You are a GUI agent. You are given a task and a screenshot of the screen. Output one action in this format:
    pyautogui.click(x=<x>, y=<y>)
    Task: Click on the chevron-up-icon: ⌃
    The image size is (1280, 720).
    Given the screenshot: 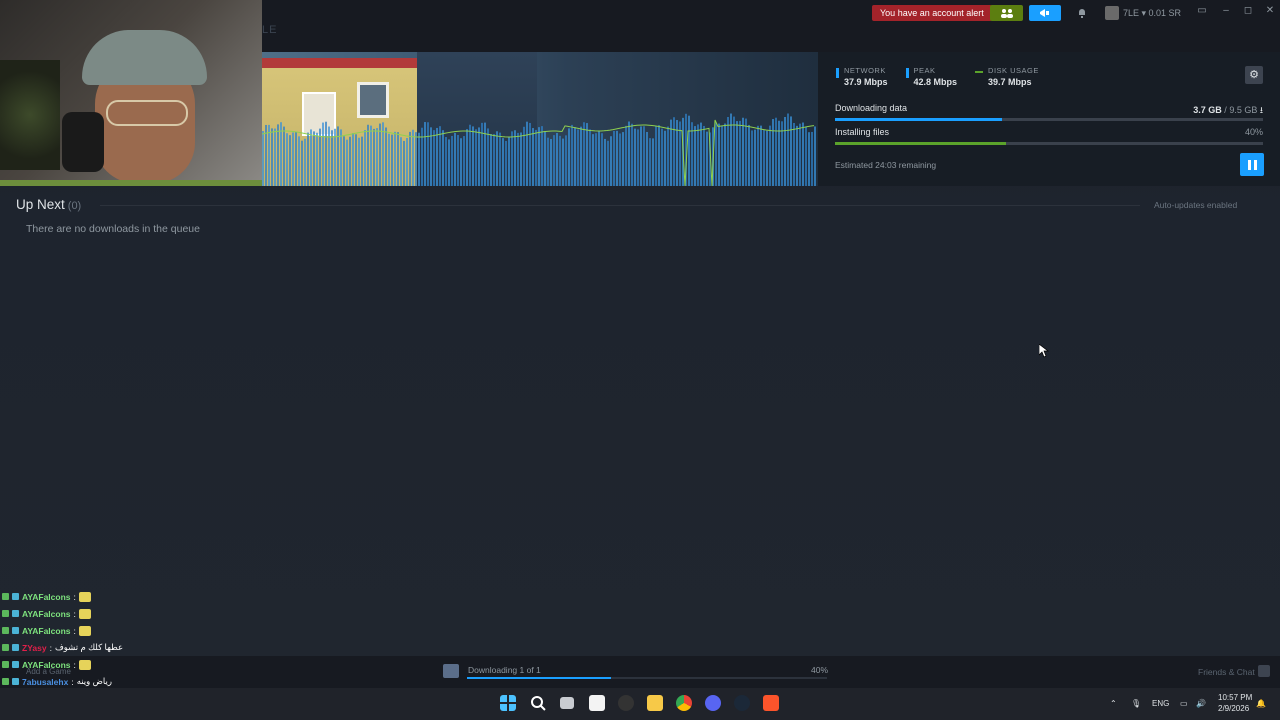 What is the action you would take?
    pyautogui.click(x=1113, y=703)
    